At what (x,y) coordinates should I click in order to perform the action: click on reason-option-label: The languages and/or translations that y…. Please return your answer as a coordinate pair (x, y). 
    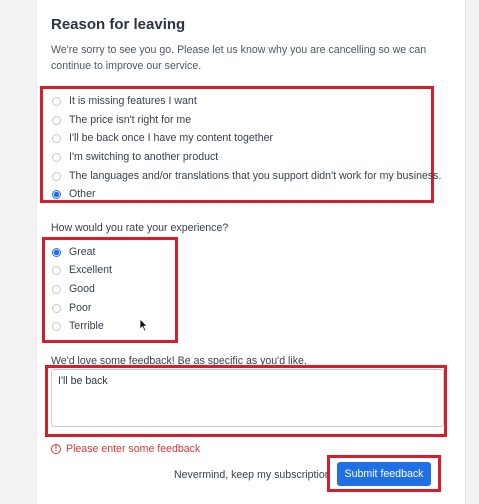
    Looking at the image, I should click on (255, 176).